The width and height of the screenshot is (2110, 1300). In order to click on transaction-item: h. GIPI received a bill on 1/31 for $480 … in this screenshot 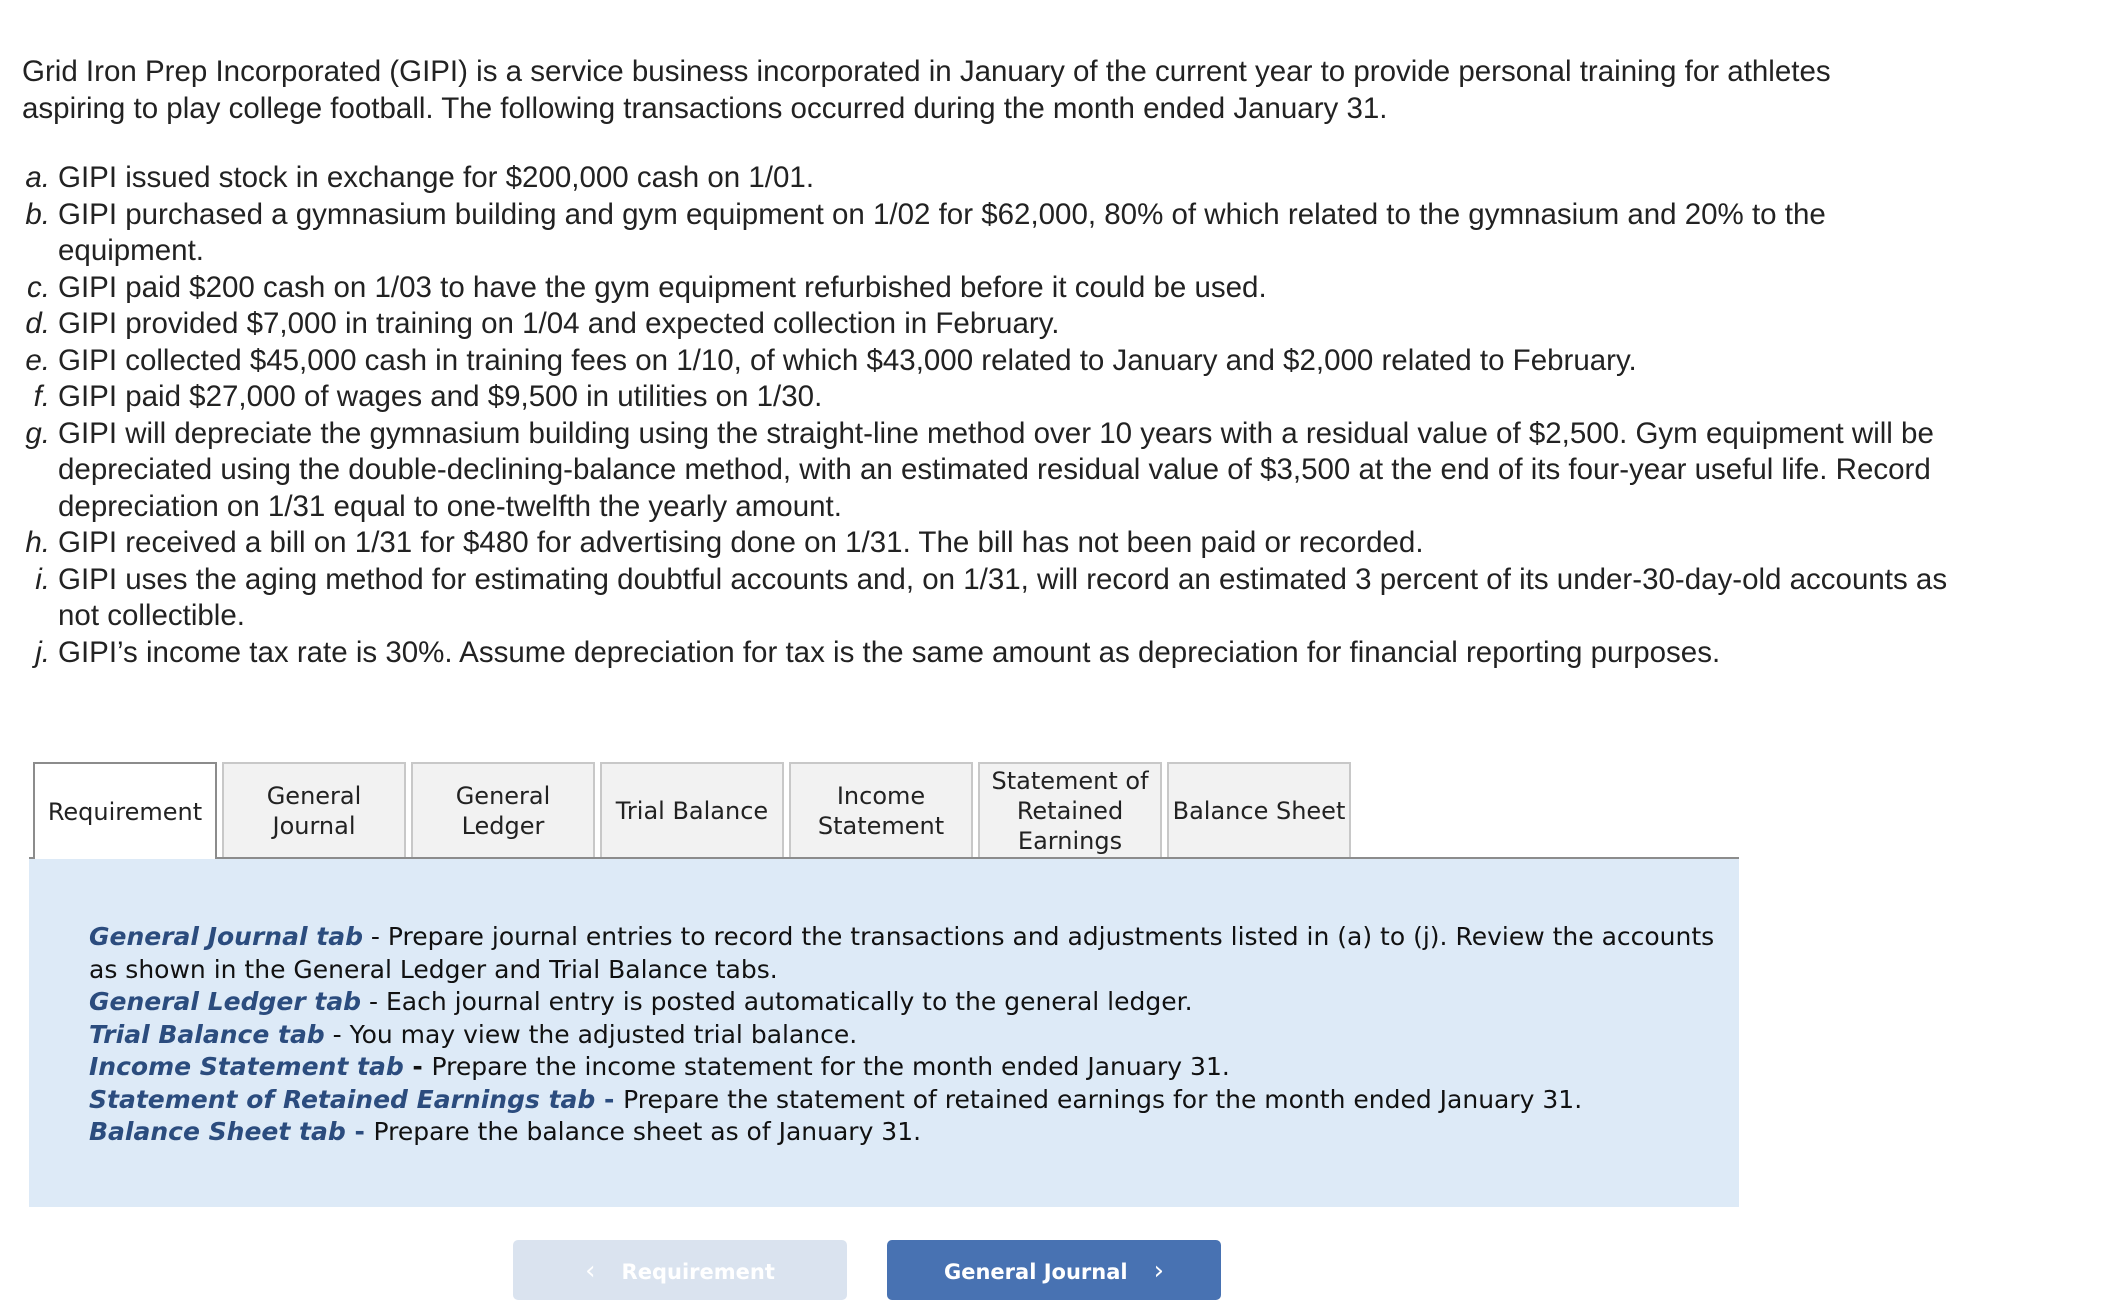, I will do `click(980, 543)`.